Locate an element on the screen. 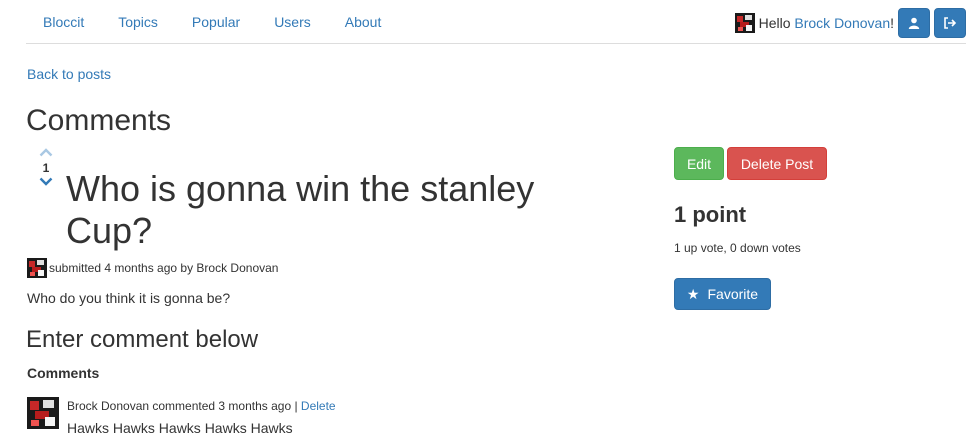  vote-widget: 1 is located at coordinates (46, 167).